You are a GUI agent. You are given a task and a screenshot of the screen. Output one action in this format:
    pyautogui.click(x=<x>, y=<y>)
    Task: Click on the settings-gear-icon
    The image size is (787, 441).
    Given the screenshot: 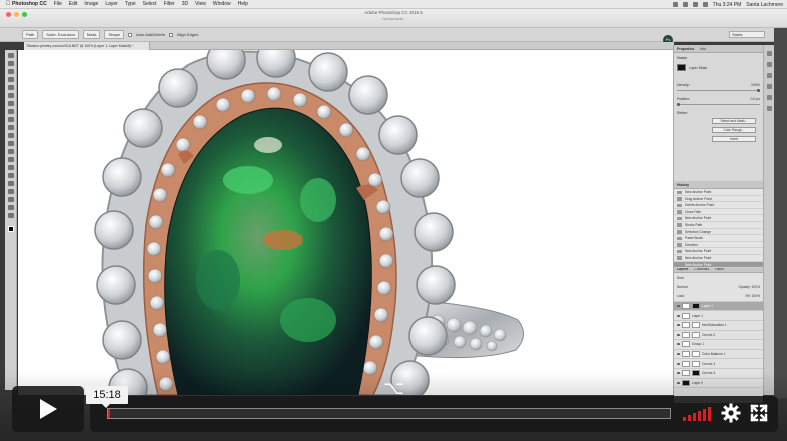 What is the action you would take?
    pyautogui.click(x=731, y=413)
    